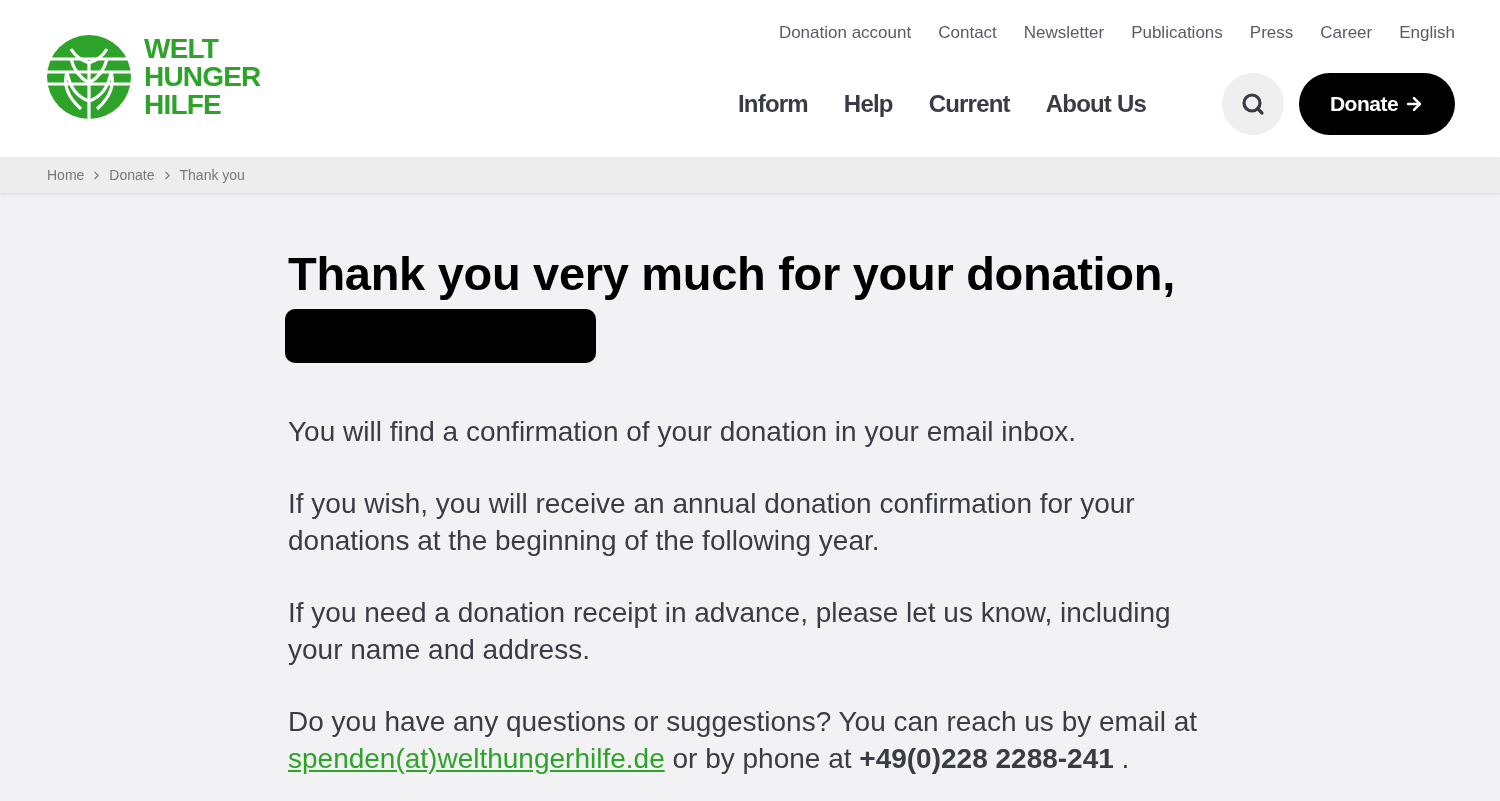  I want to click on top-nav-link: Career, so click(1346, 33).